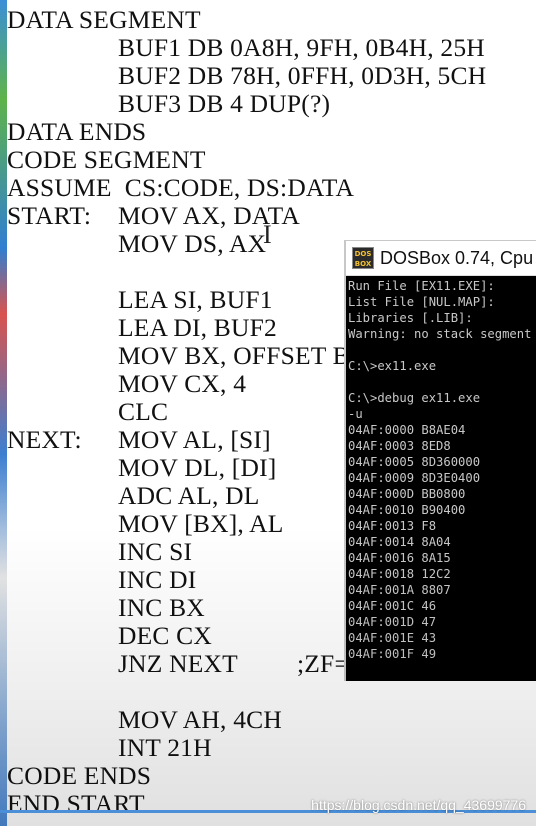  Describe the element at coordinates (407, 510) in the screenshot. I see `console-line: 04AF:0010 B90400` at that location.